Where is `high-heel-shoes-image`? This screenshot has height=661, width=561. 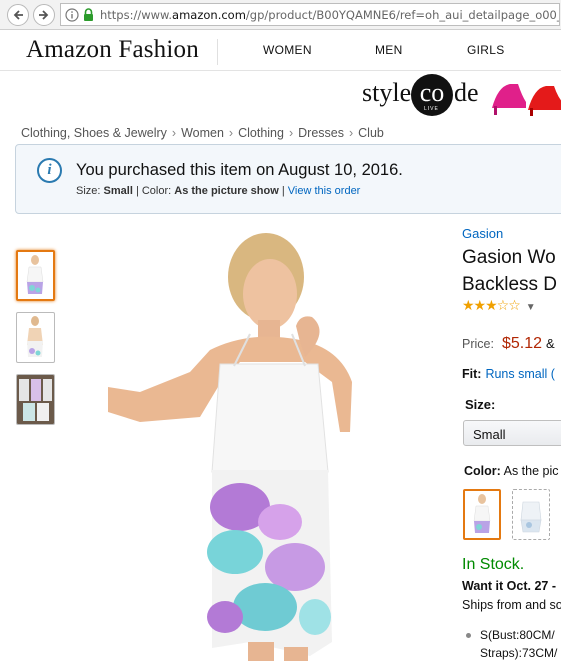
high-heel-shoes-image is located at coordinates (526, 100).